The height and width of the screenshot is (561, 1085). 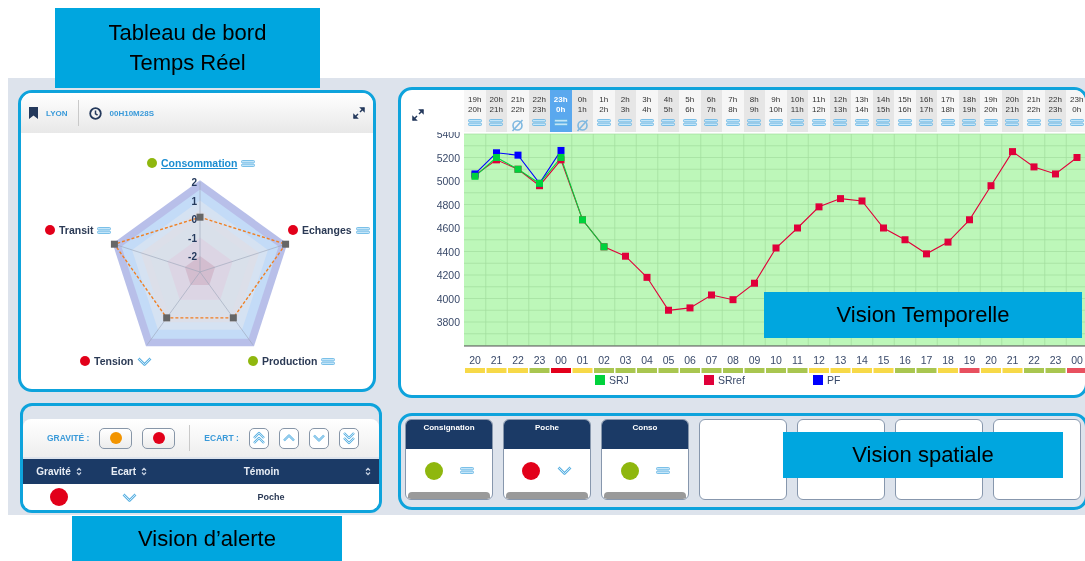 I want to click on time-slot: 4h 5h, so click(x=668, y=111).